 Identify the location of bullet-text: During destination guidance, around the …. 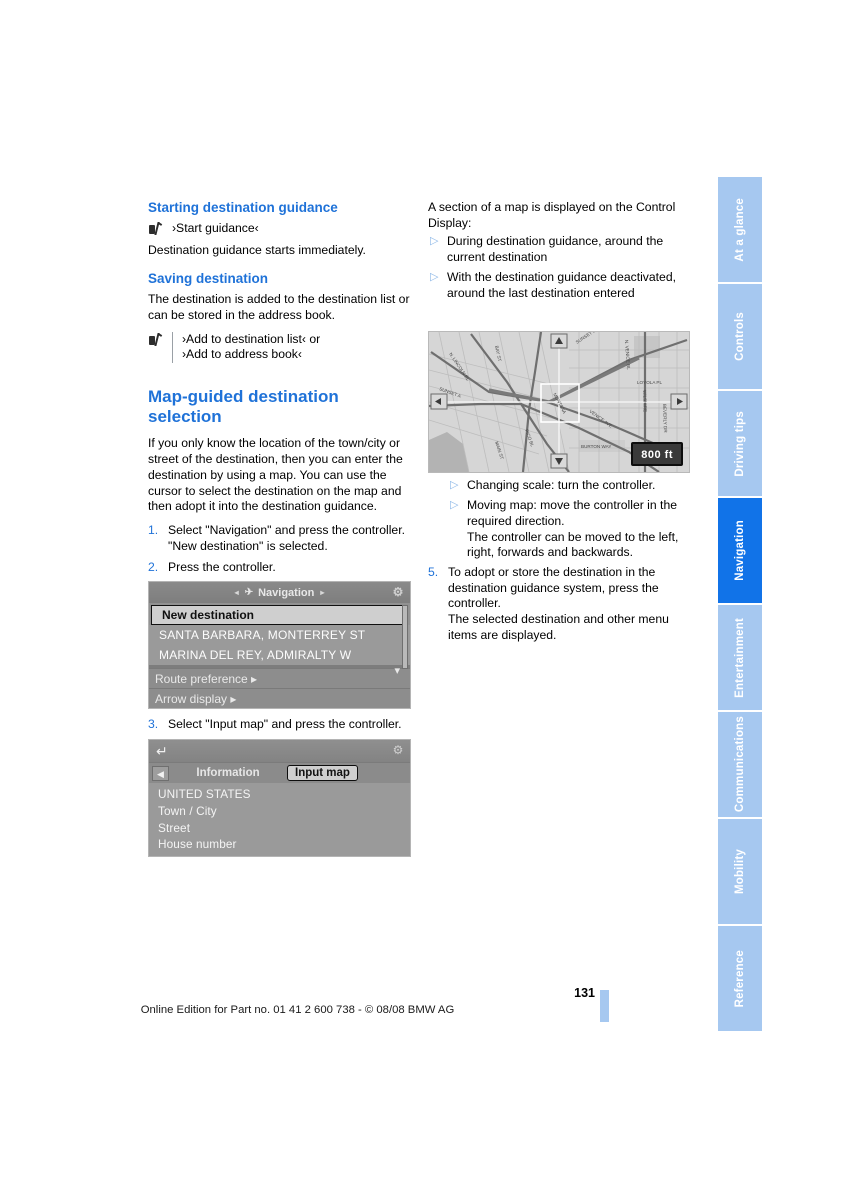
(555, 249).